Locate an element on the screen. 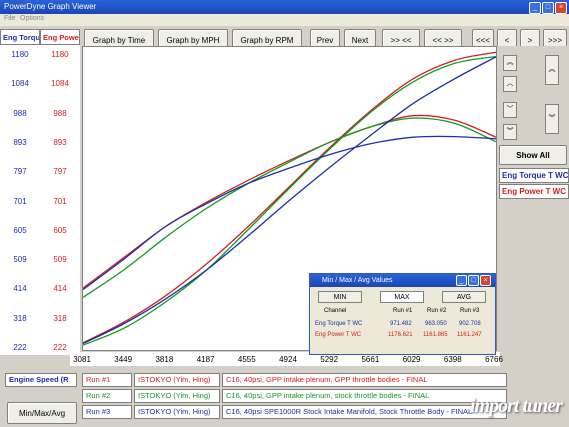  row-power-run1: 1176.621 is located at coordinates (400, 335).